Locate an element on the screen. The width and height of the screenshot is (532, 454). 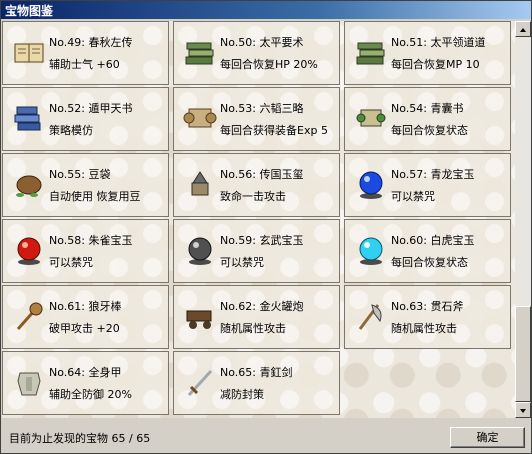
treasure-name: No.56: 传国玉玺 is located at coordinates (262, 174).